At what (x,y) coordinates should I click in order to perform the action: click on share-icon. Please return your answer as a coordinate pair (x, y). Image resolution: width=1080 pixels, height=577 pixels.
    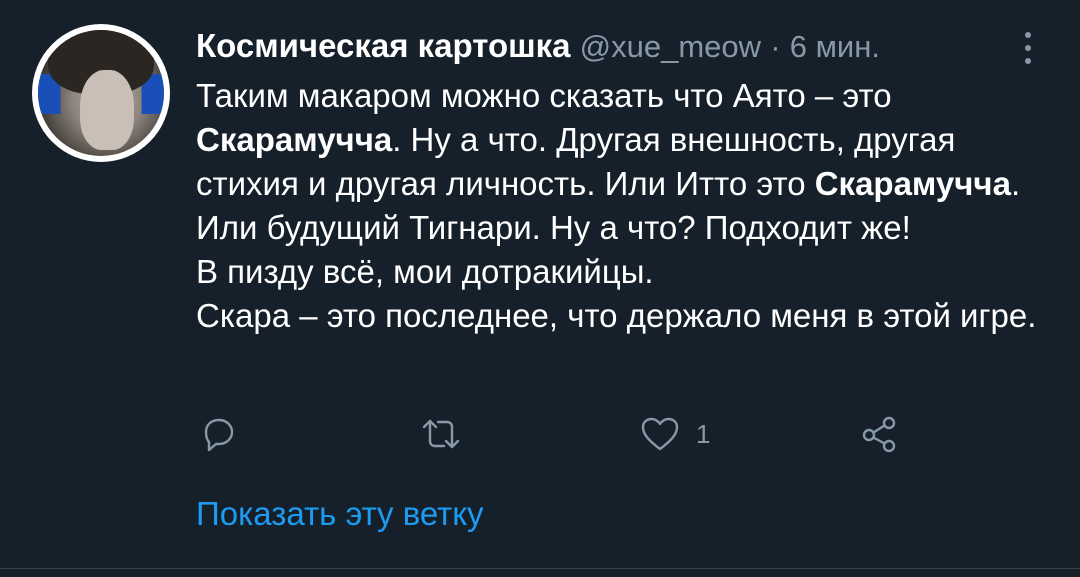
    Looking at the image, I should click on (879, 434).